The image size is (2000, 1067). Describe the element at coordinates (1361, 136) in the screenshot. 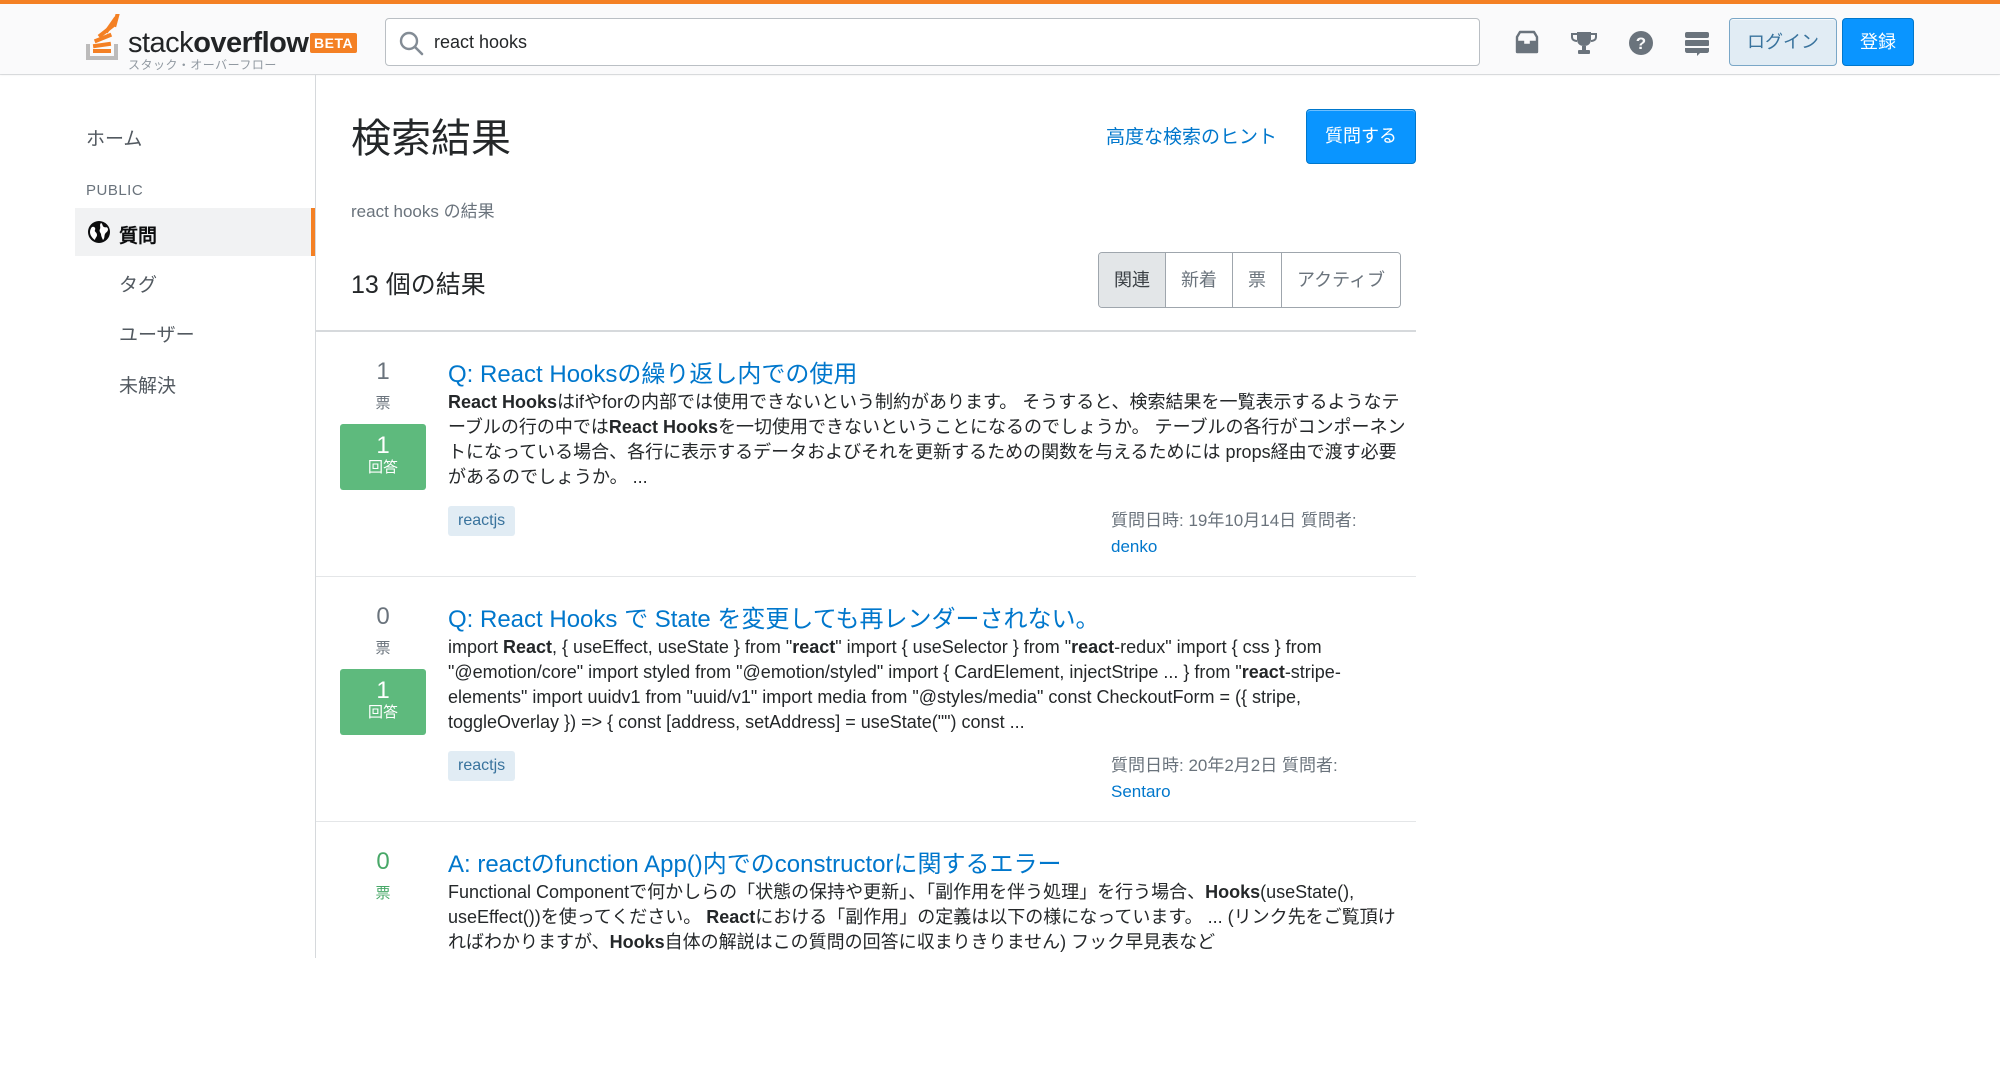

I see `ask-question-button: 質問する` at that location.